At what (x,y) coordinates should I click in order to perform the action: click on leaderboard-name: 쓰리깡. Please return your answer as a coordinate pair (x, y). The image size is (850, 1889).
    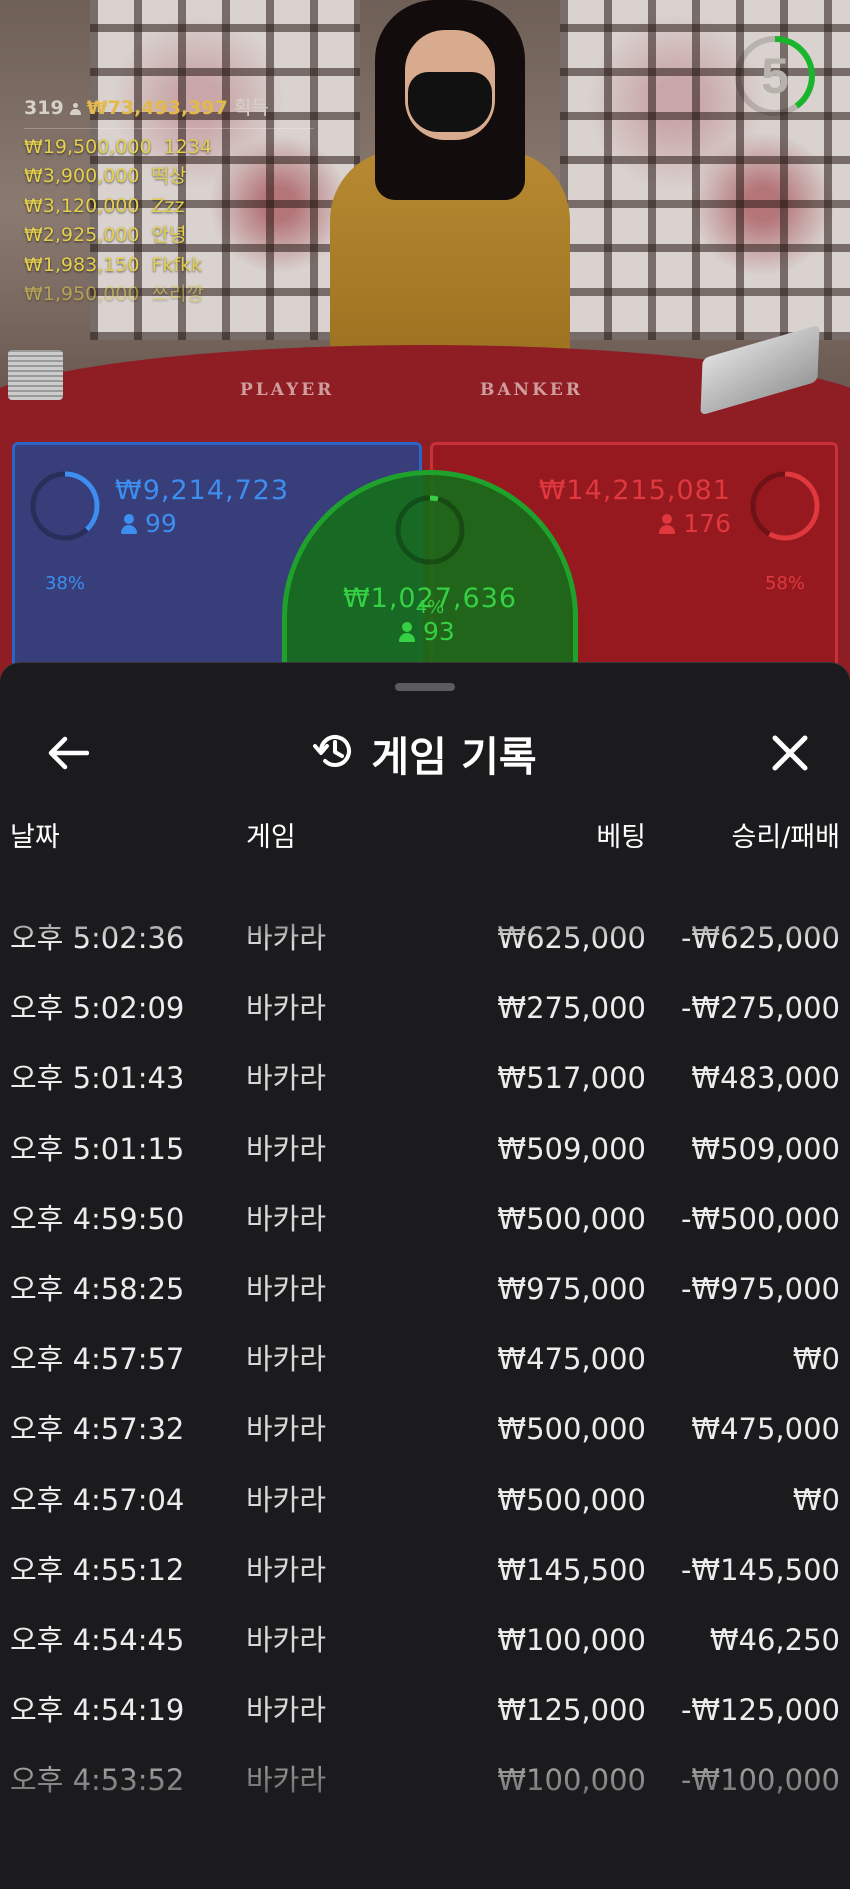
    Looking at the image, I should click on (177, 294).